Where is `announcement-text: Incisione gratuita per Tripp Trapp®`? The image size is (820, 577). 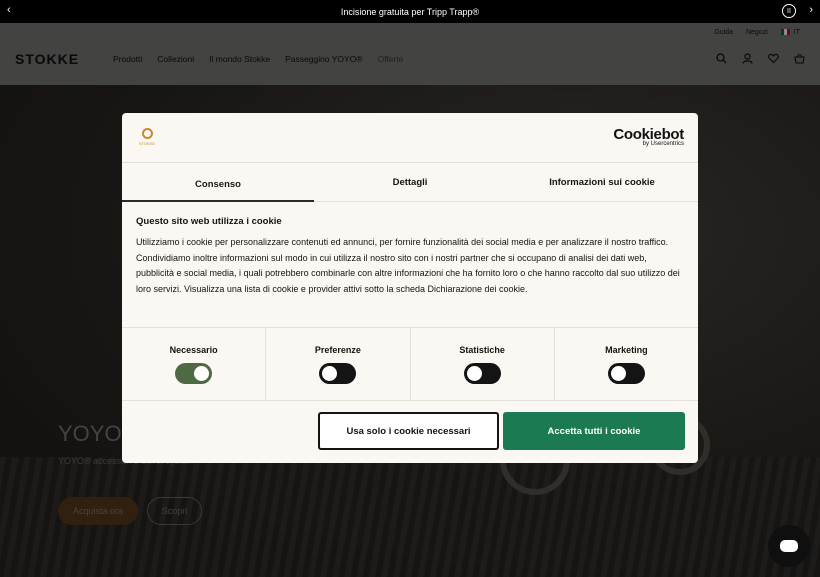 announcement-text: Incisione gratuita per Tripp Trapp® is located at coordinates (410, 12).